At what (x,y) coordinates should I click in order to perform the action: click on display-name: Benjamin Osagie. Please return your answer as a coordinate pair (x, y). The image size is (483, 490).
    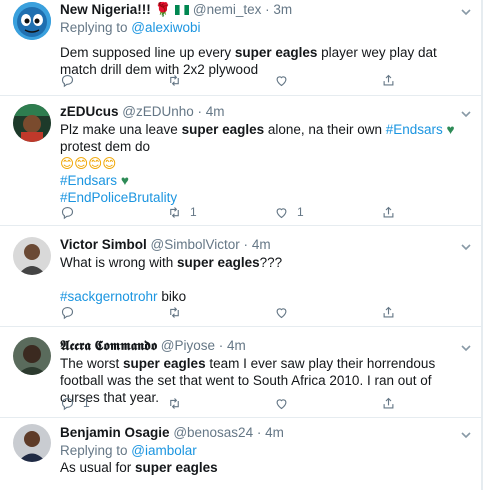
    Looking at the image, I should click on (115, 432).